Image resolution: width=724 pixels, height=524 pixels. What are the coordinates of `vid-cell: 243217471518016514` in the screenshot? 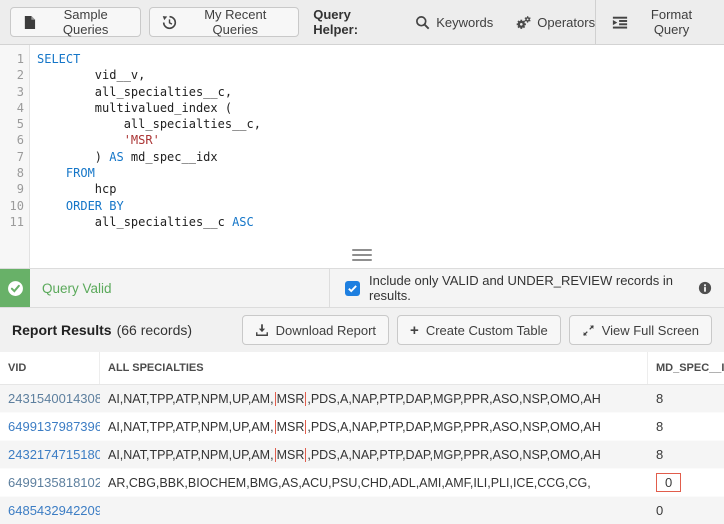 It's located at (50, 455).